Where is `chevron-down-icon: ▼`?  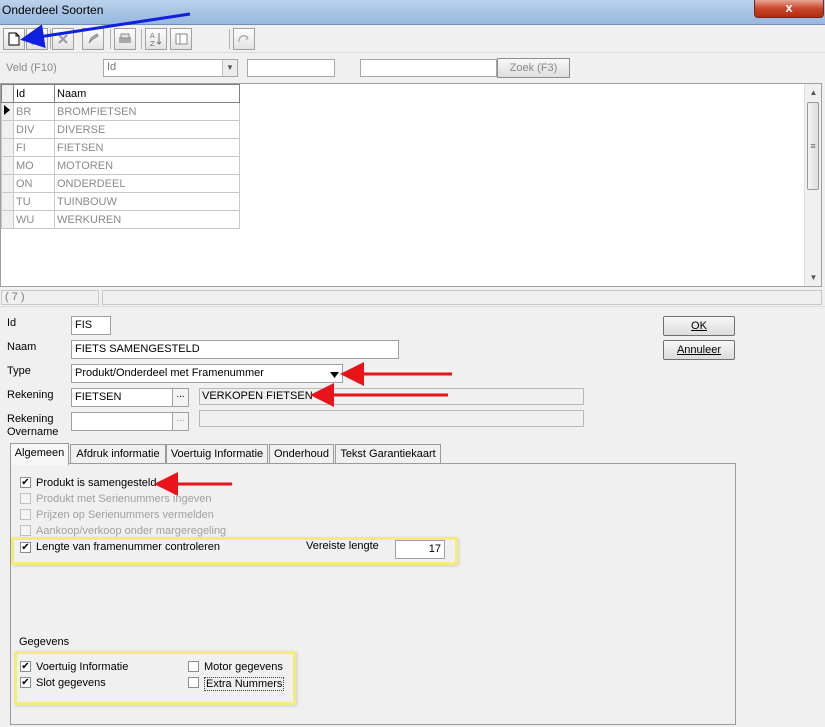 chevron-down-icon: ▼ is located at coordinates (229, 68).